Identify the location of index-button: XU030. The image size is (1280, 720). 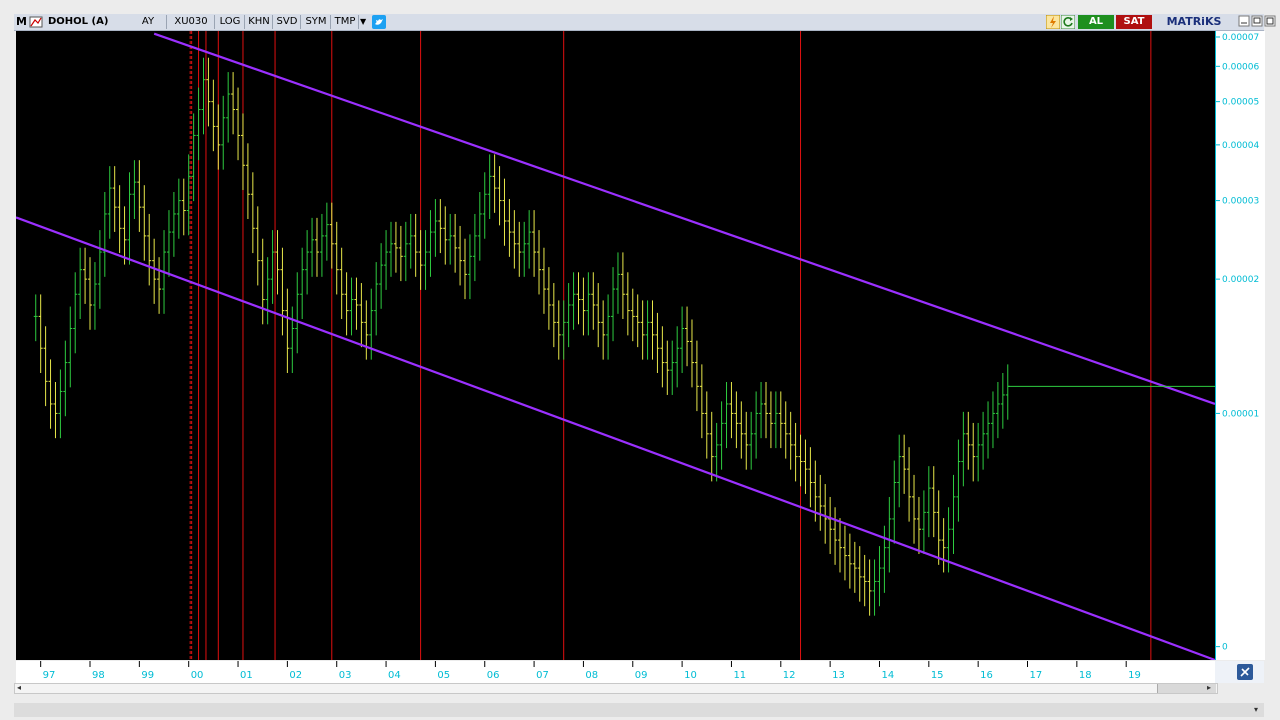
(191, 22).